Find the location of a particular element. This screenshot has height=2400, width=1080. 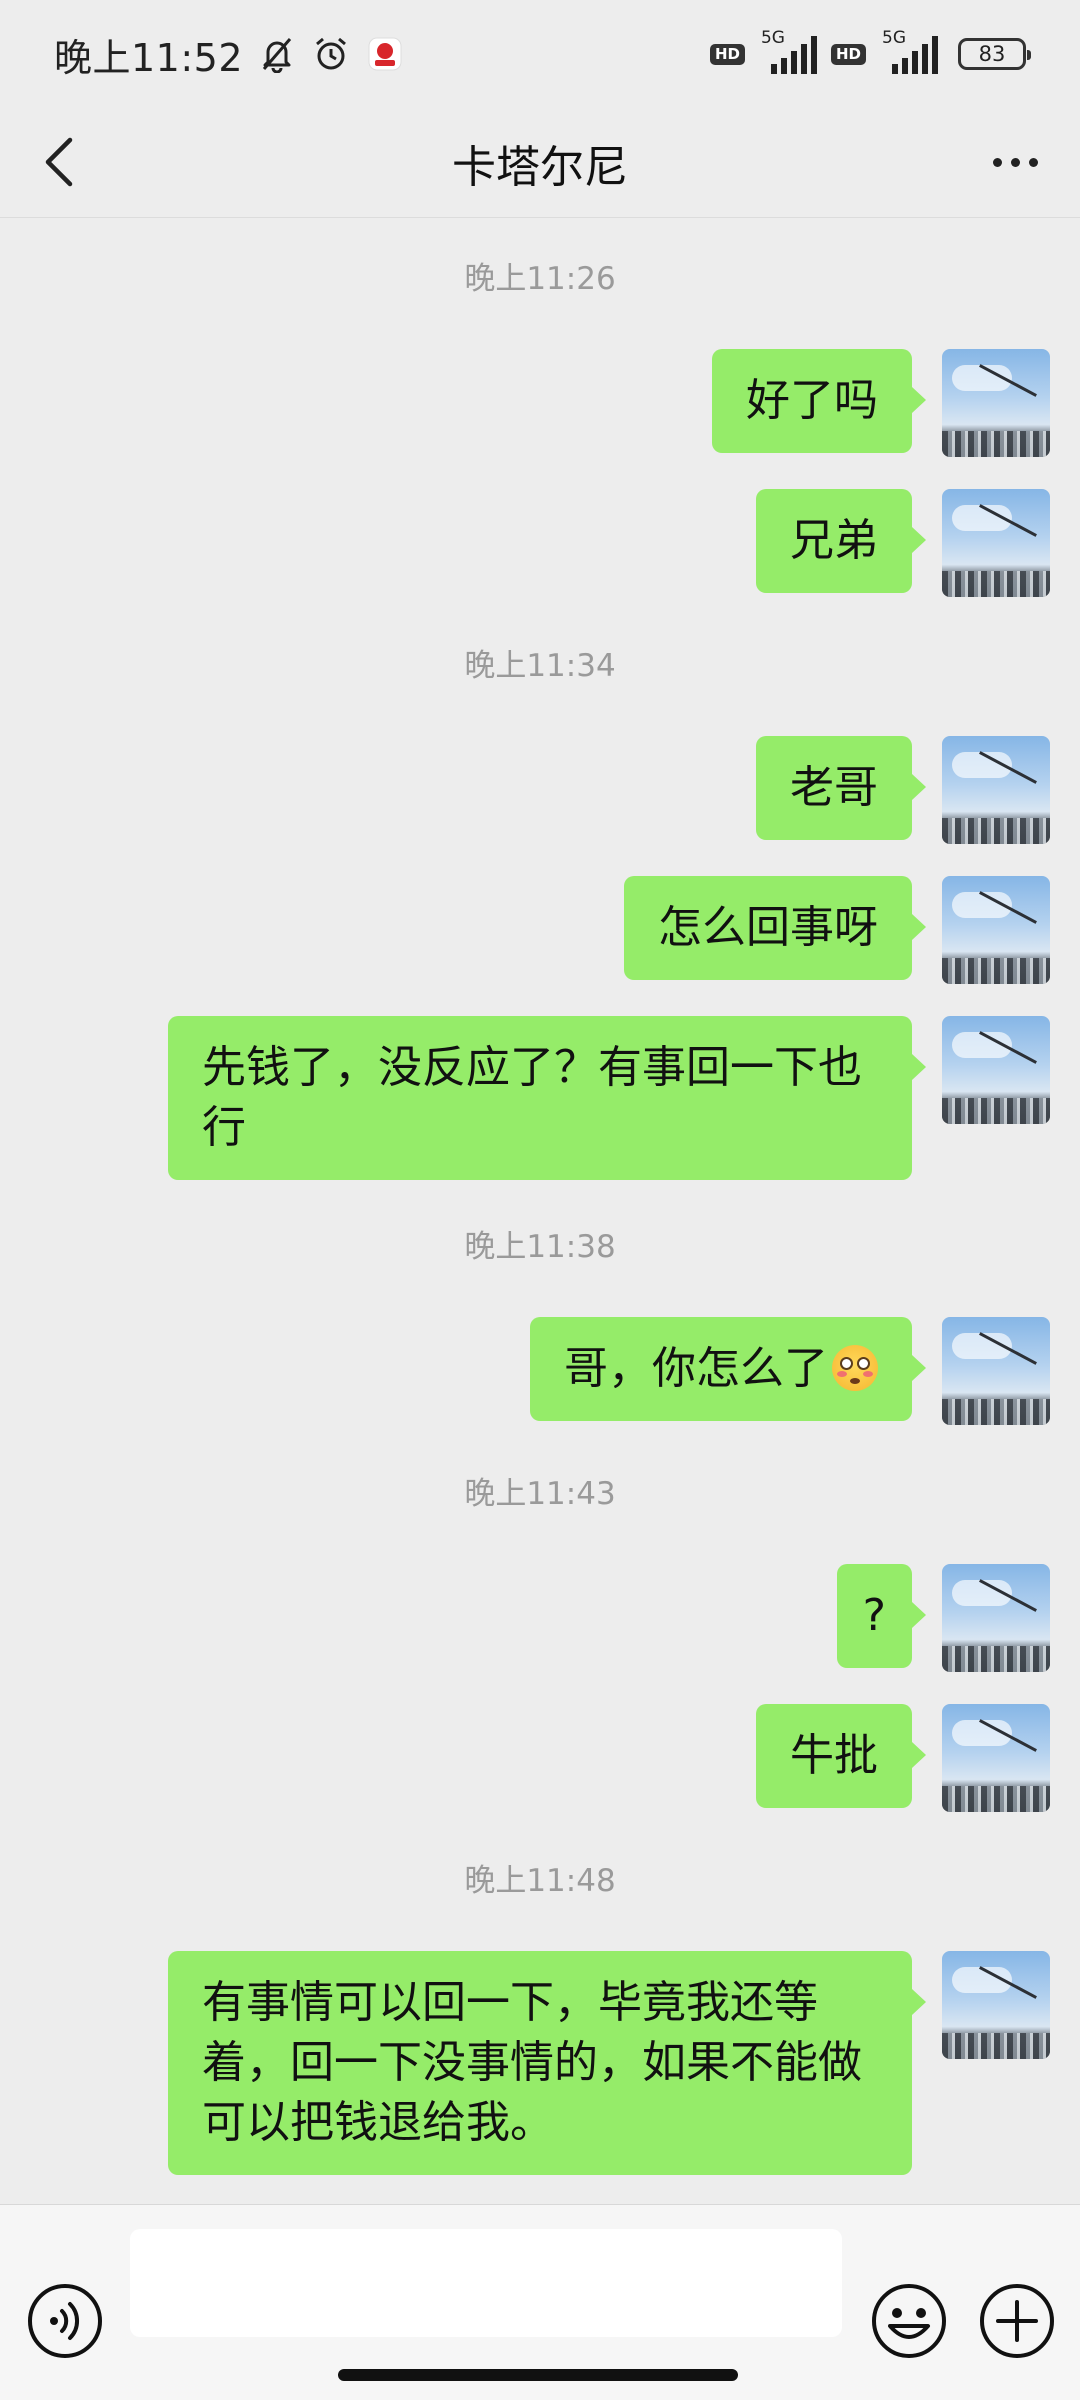

message-text: ? is located at coordinates (874, 1615).